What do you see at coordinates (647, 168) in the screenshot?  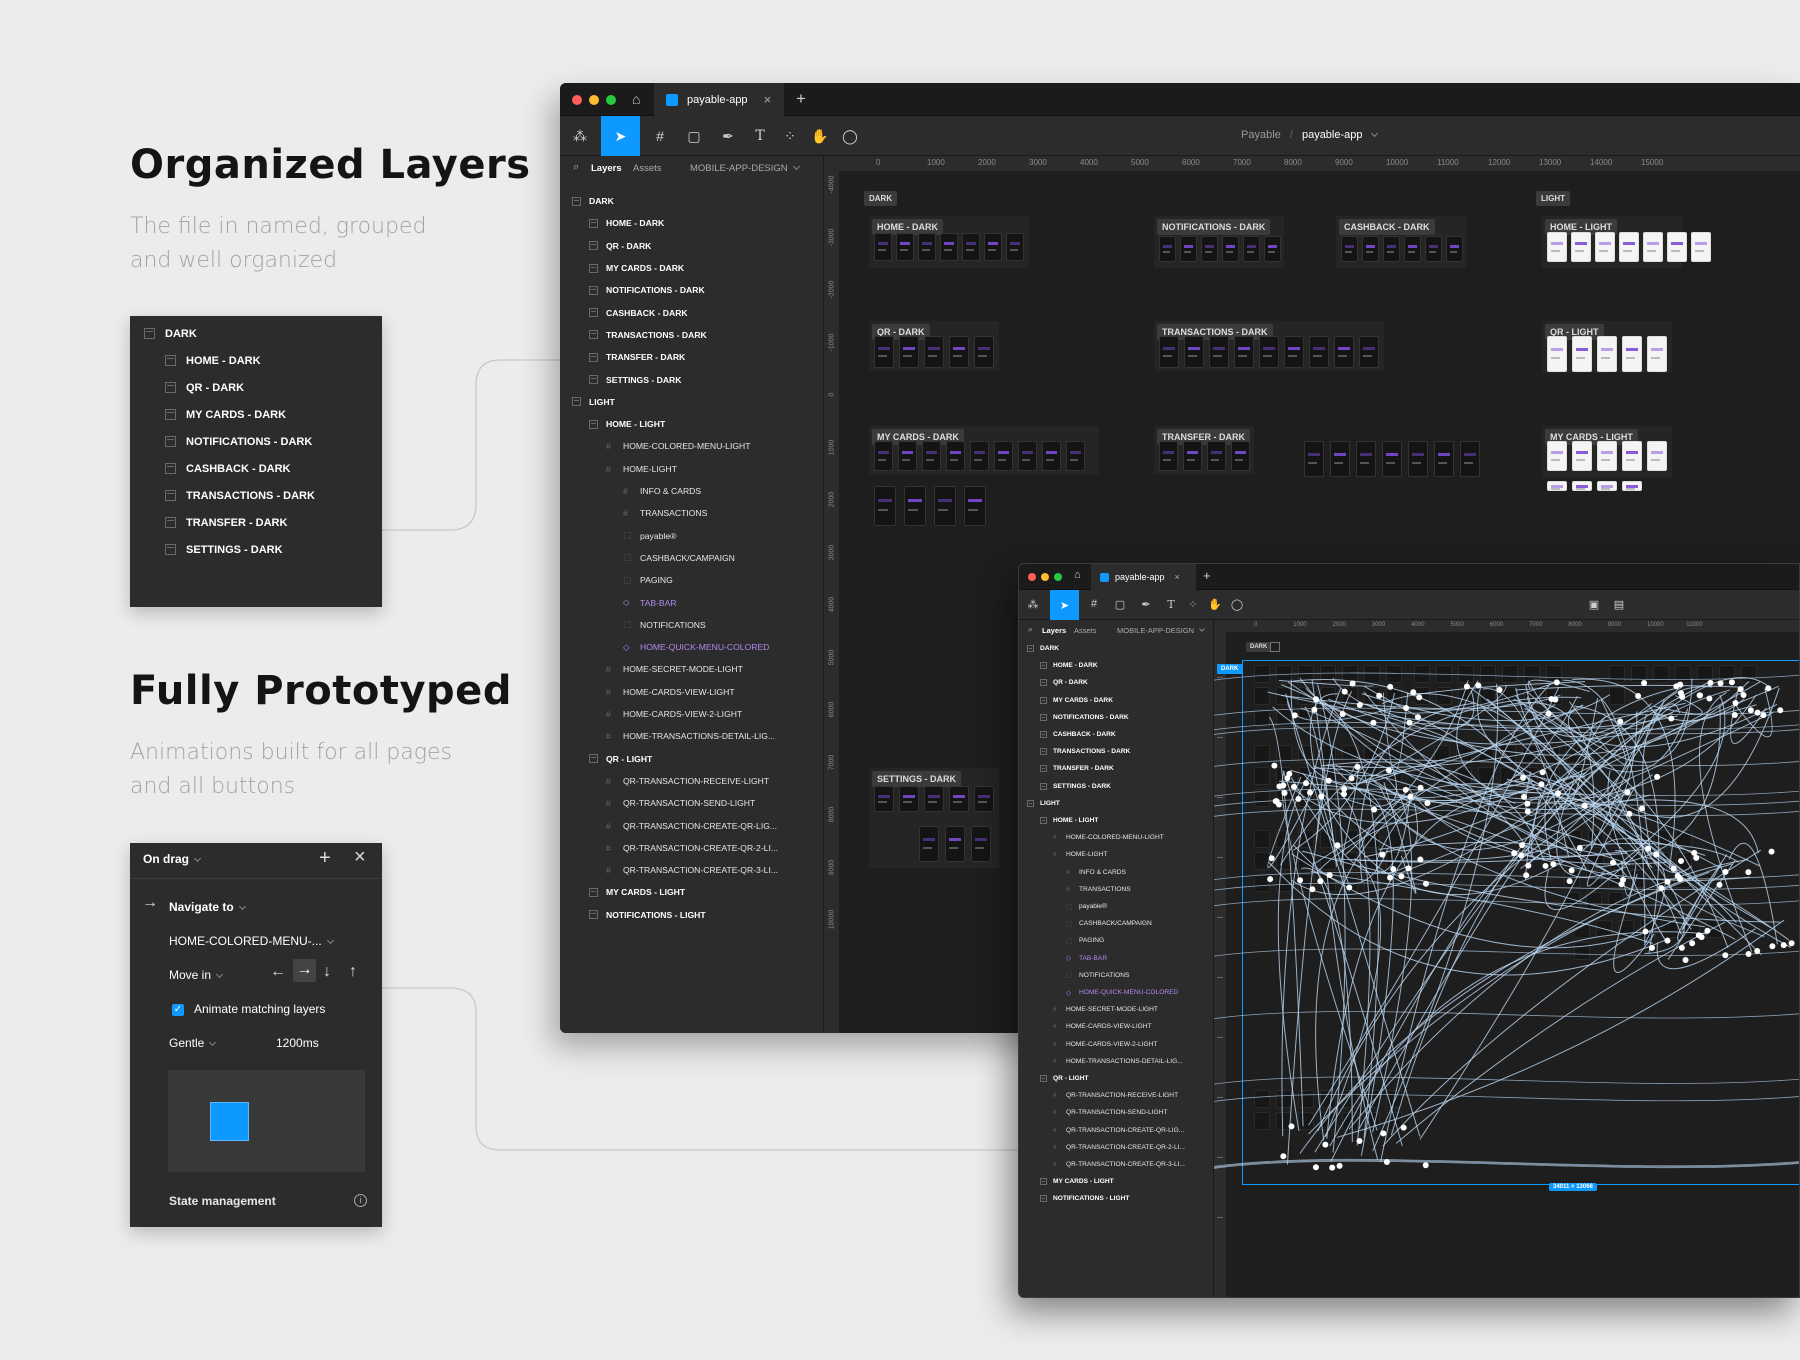 I see `tab-assets: Assets` at bounding box center [647, 168].